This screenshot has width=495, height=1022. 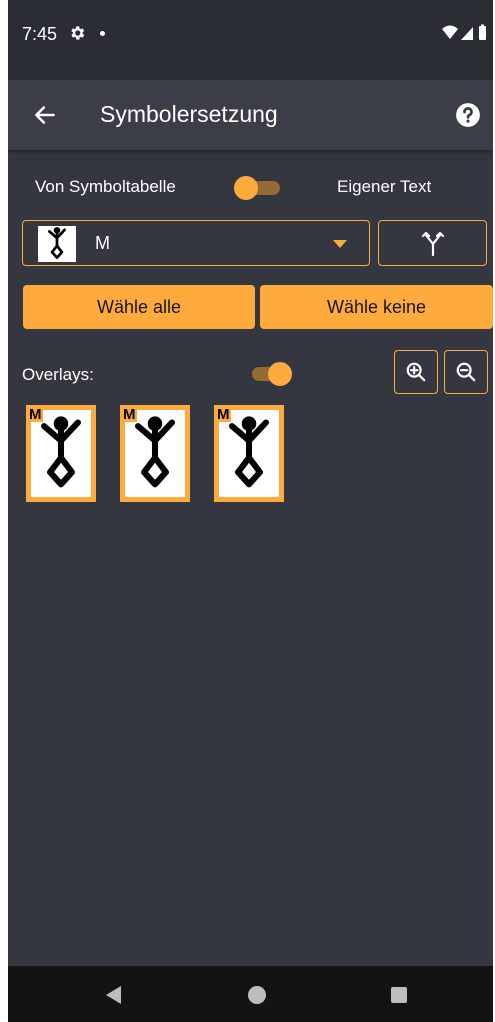 I want to click on notification-dot-icon, so click(x=102, y=33).